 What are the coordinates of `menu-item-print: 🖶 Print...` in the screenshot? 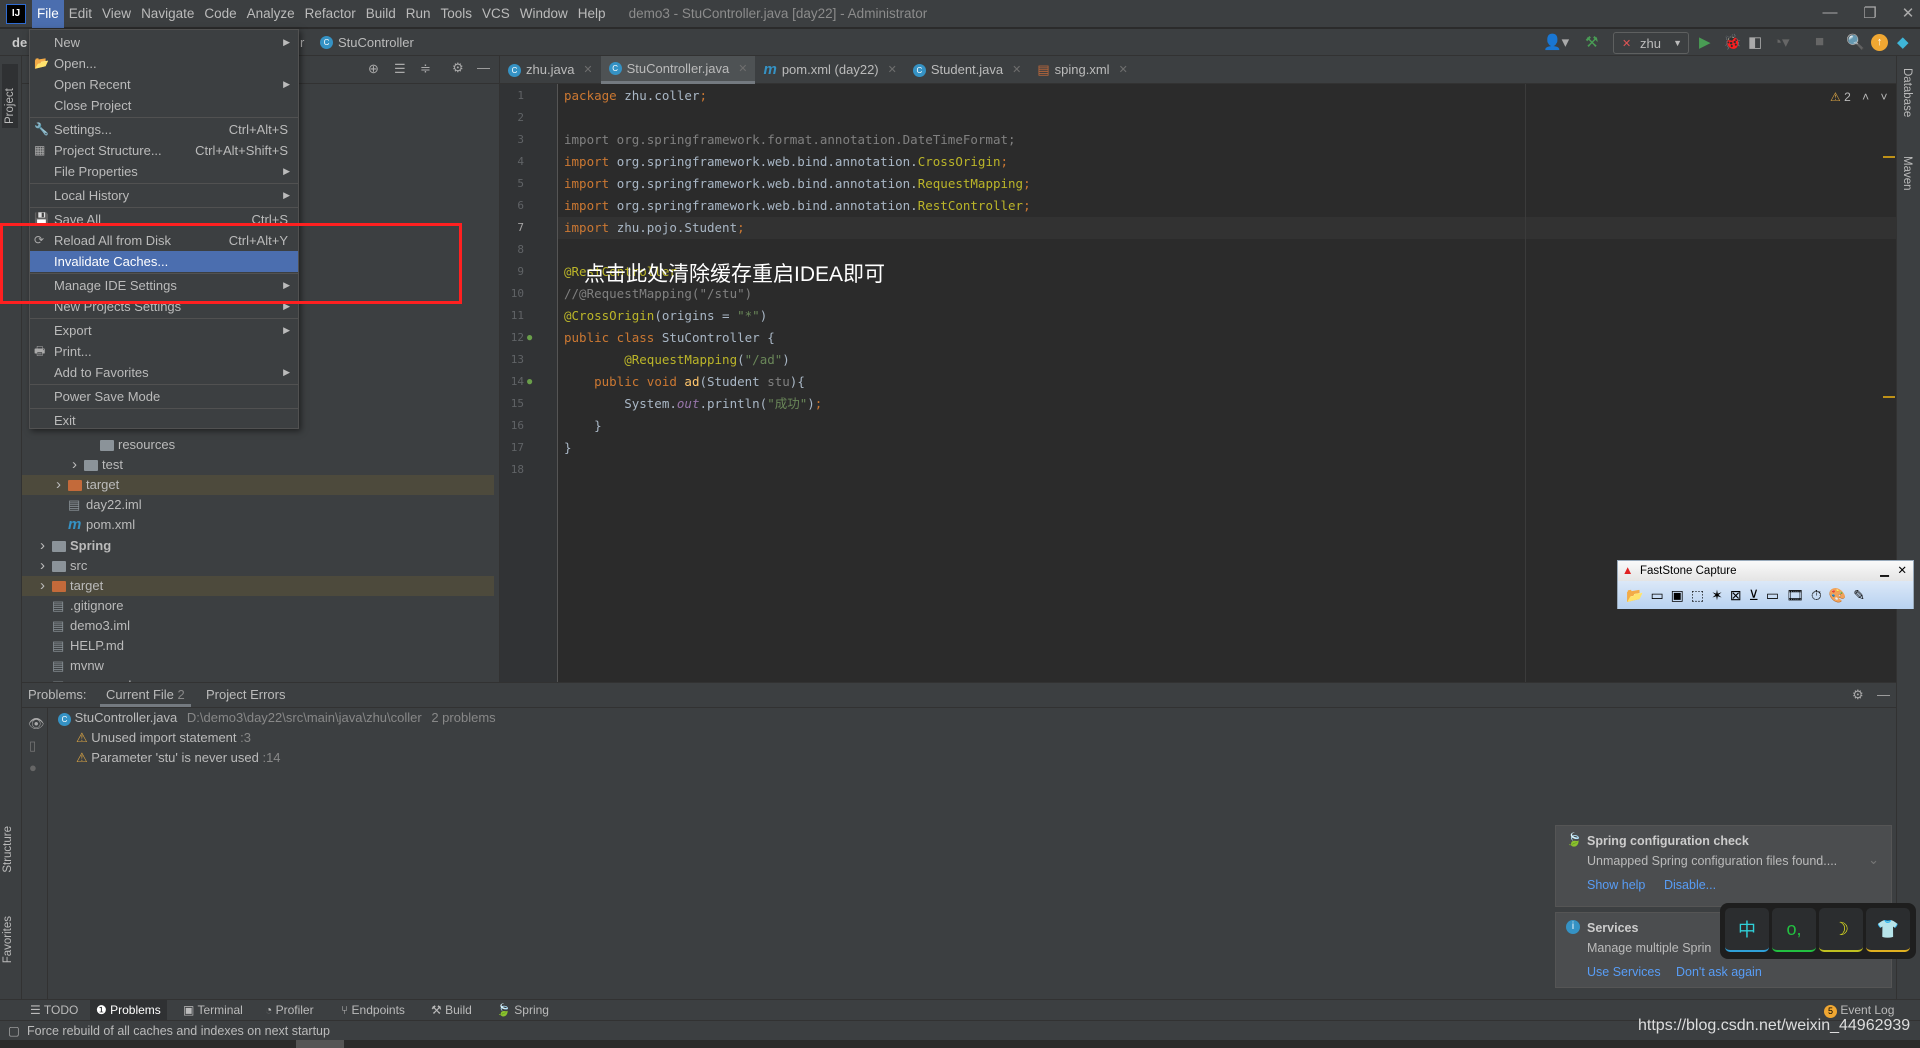 It's located at (164, 351).